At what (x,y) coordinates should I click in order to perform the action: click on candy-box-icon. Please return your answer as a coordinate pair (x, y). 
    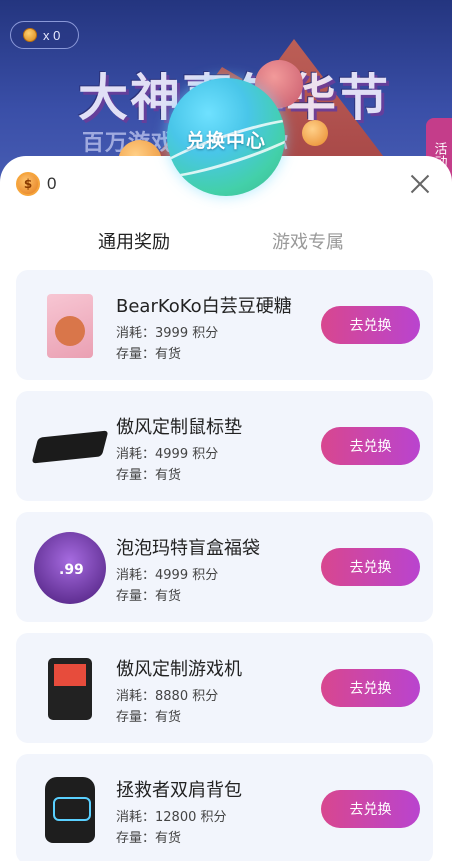
    Looking at the image, I should click on (70, 326).